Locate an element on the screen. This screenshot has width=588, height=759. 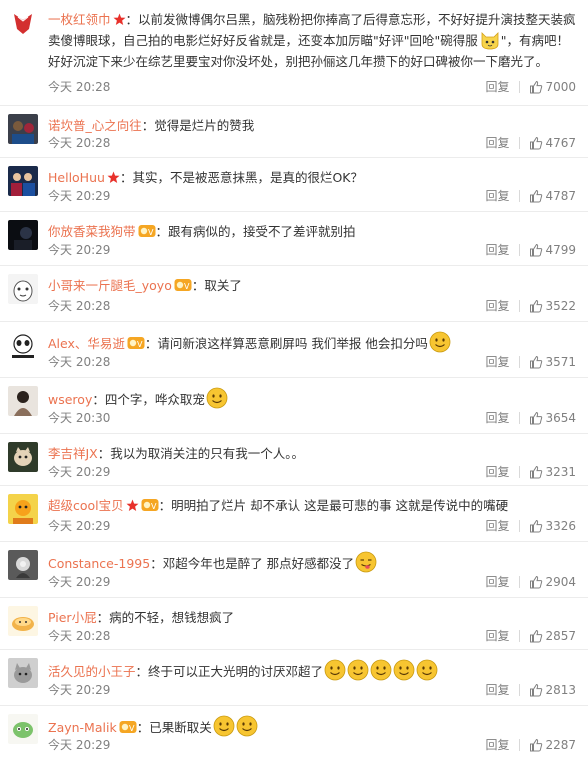
comment-username: 你放香菜我狗带 is located at coordinates (92, 231).